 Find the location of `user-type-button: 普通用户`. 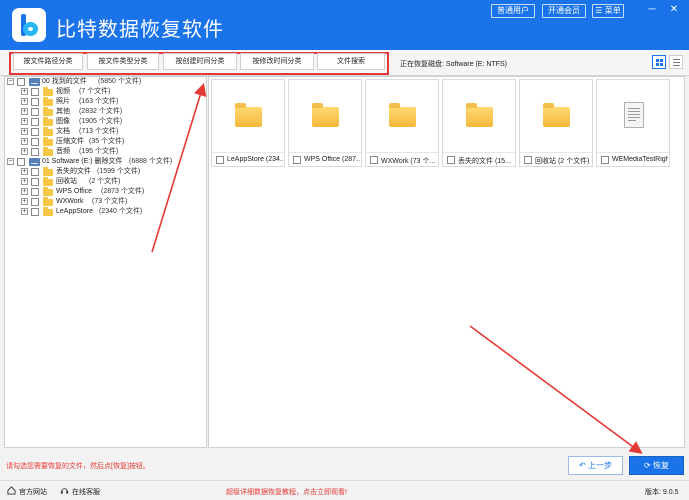

user-type-button: 普通用户 is located at coordinates (513, 11).